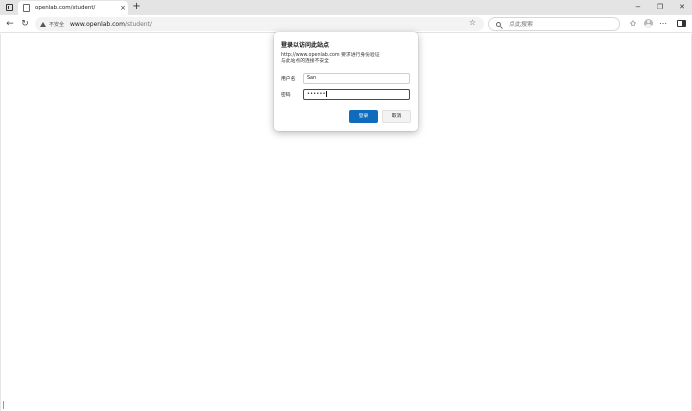 This screenshot has height=411, width=692. What do you see at coordinates (138, 24) in the screenshot?
I see `url-path: /student/` at bounding box center [138, 24].